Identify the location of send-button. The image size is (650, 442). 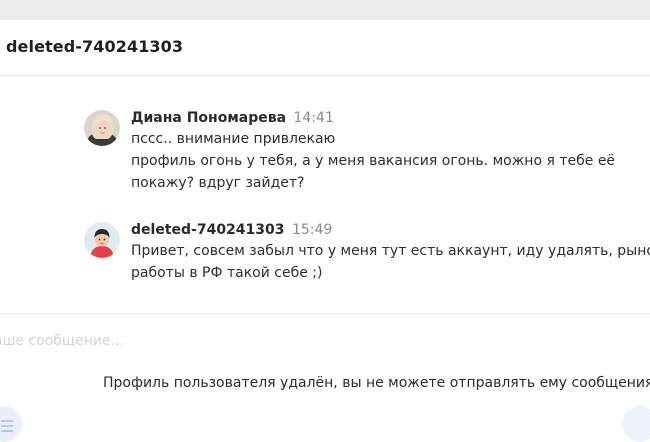
(636, 424).